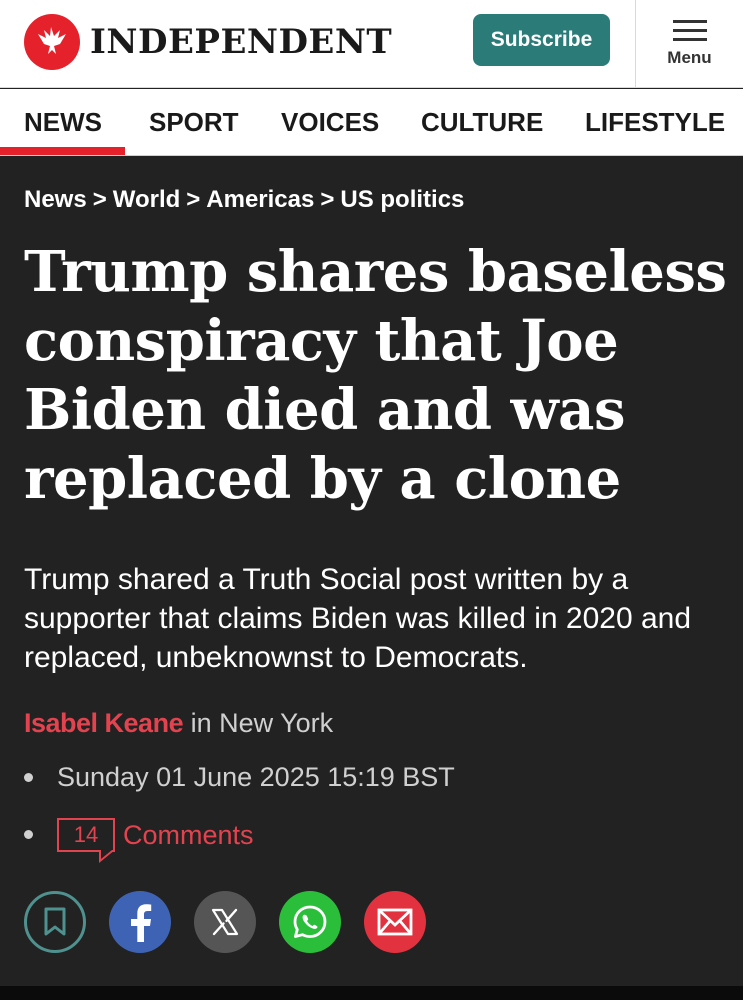 The image size is (743, 1000). Describe the element at coordinates (241, 42) in the screenshot. I see `brand-wordmark: INDEPENDENT` at that location.